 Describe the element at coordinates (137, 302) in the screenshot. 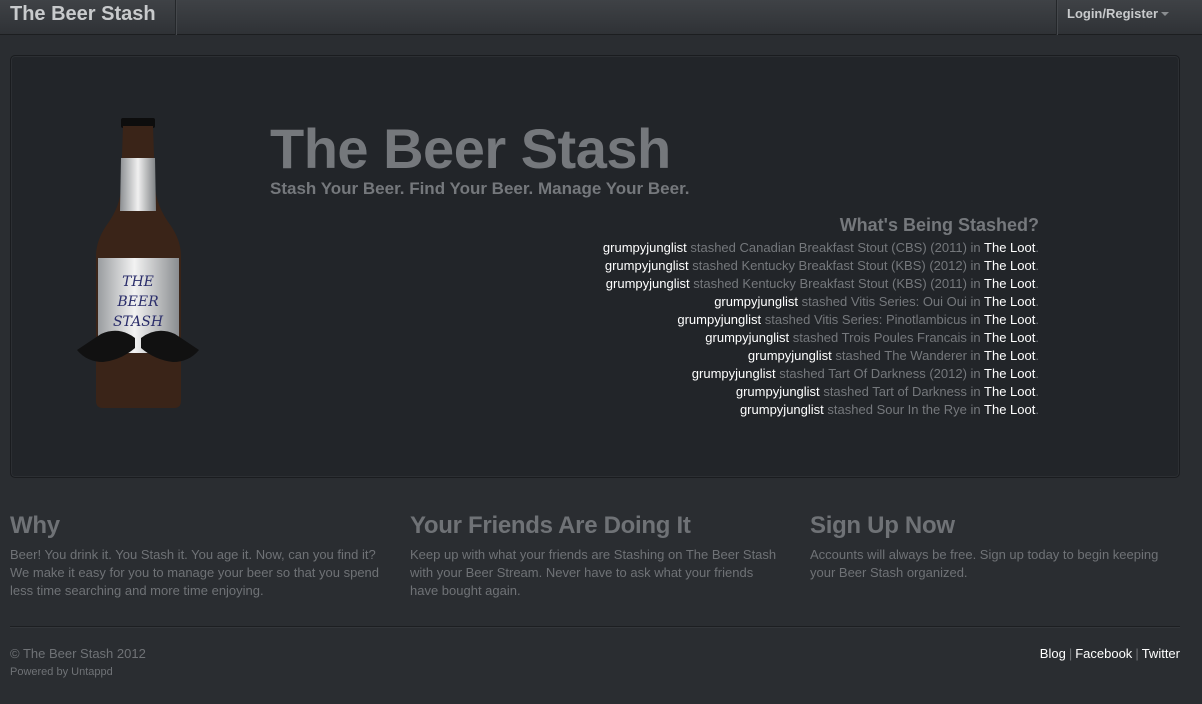

I see `bottle-label-line-2: BEER` at that location.